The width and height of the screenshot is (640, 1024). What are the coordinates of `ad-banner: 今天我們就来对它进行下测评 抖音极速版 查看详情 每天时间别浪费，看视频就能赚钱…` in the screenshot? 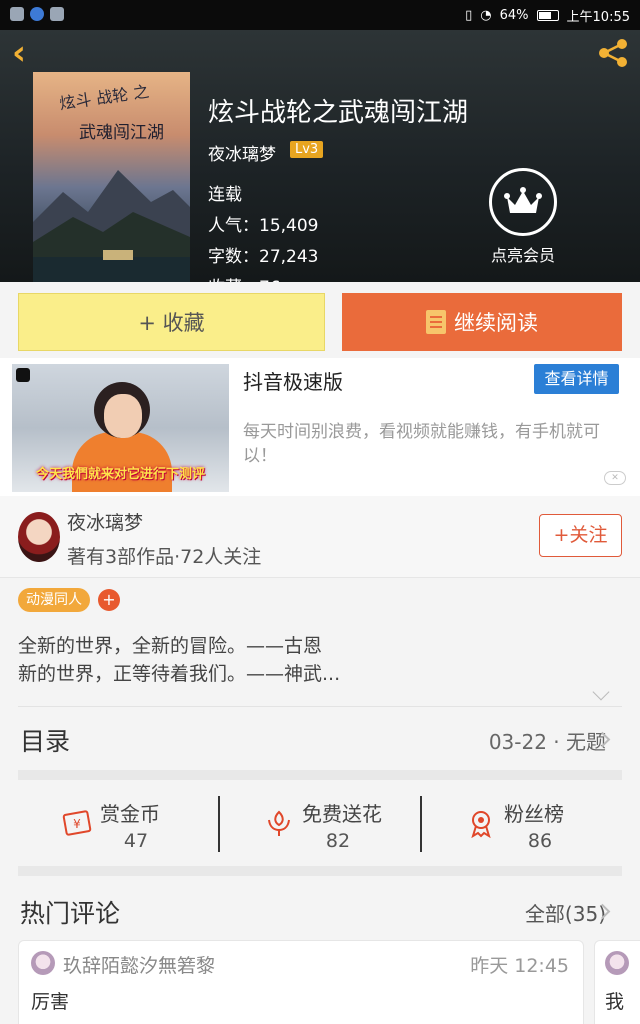 It's located at (320, 427).